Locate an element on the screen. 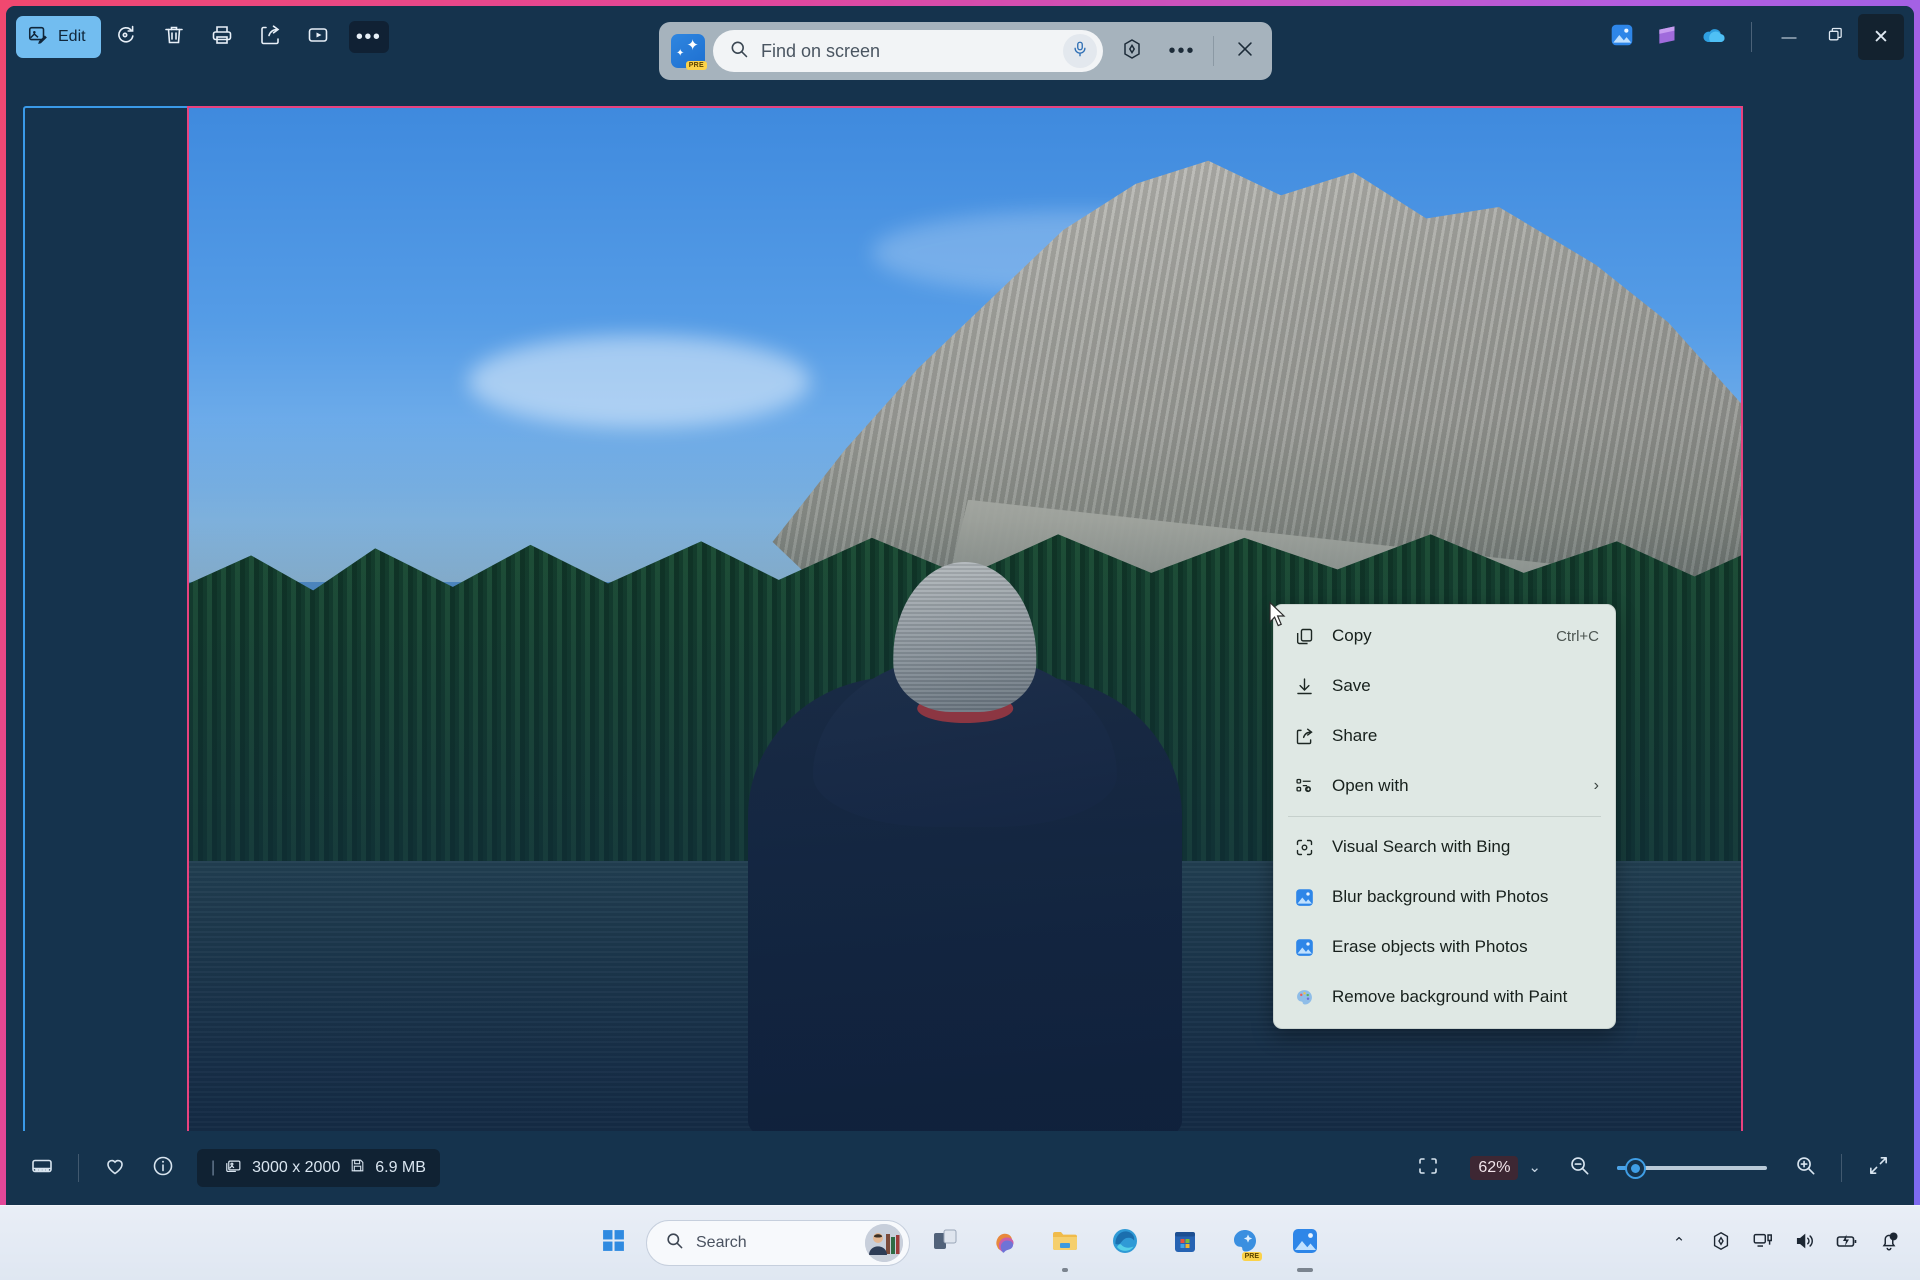 The height and width of the screenshot is (1280, 1920). copilot-hex-icon is located at coordinates (1132, 51).